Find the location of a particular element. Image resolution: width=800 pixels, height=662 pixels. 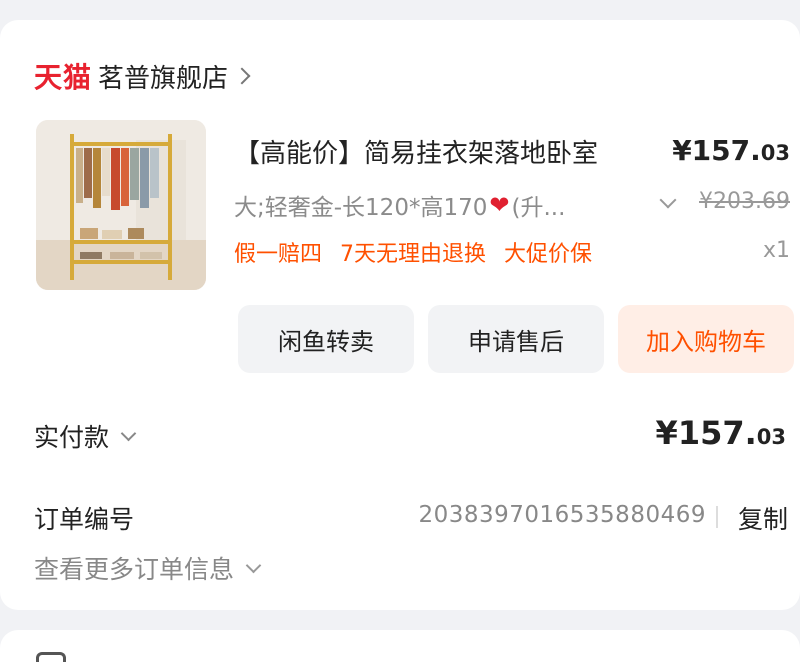

payment-label: 实付款 is located at coordinates (85, 436).